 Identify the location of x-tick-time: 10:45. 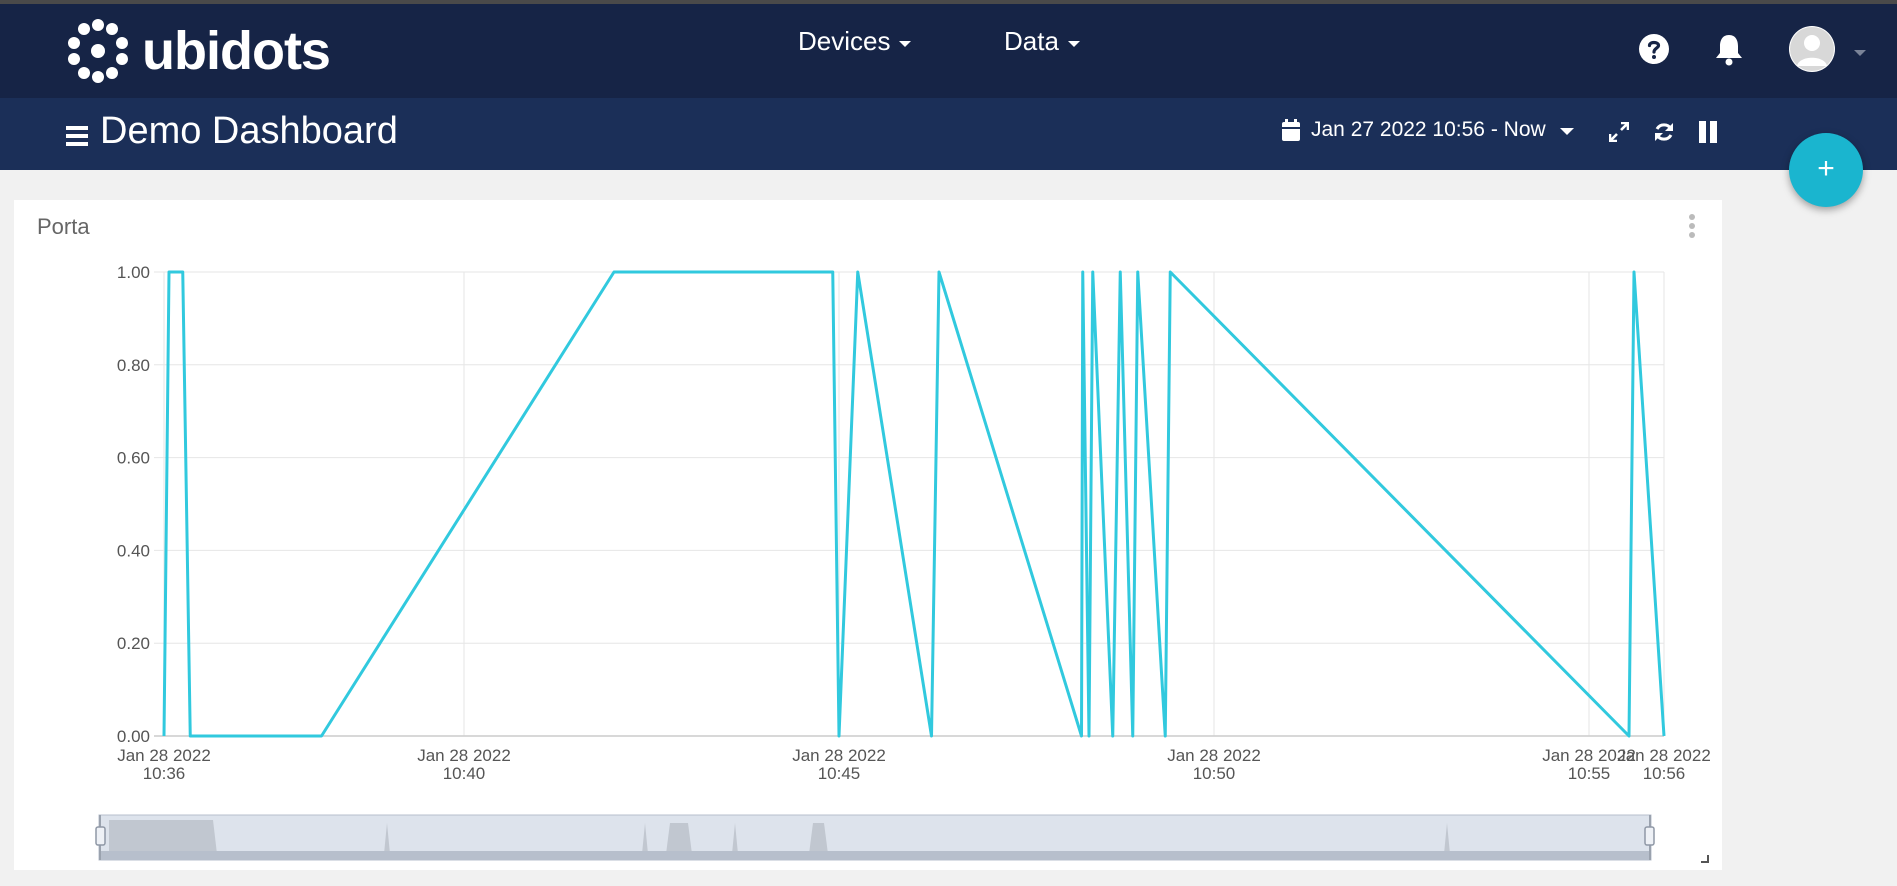
(839, 773).